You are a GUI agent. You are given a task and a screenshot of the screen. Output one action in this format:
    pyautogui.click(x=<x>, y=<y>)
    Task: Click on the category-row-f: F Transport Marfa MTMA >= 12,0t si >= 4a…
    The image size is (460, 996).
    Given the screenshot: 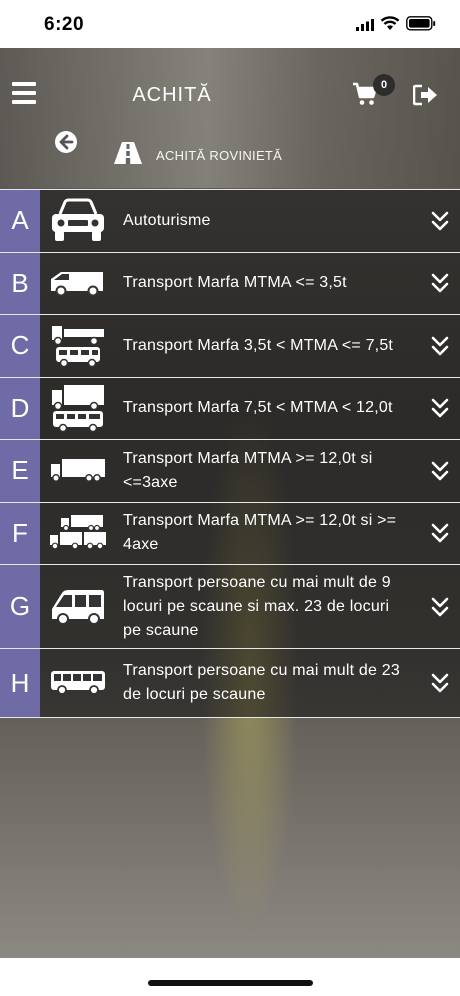 What is the action you would take?
    pyautogui.click(x=230, y=533)
    